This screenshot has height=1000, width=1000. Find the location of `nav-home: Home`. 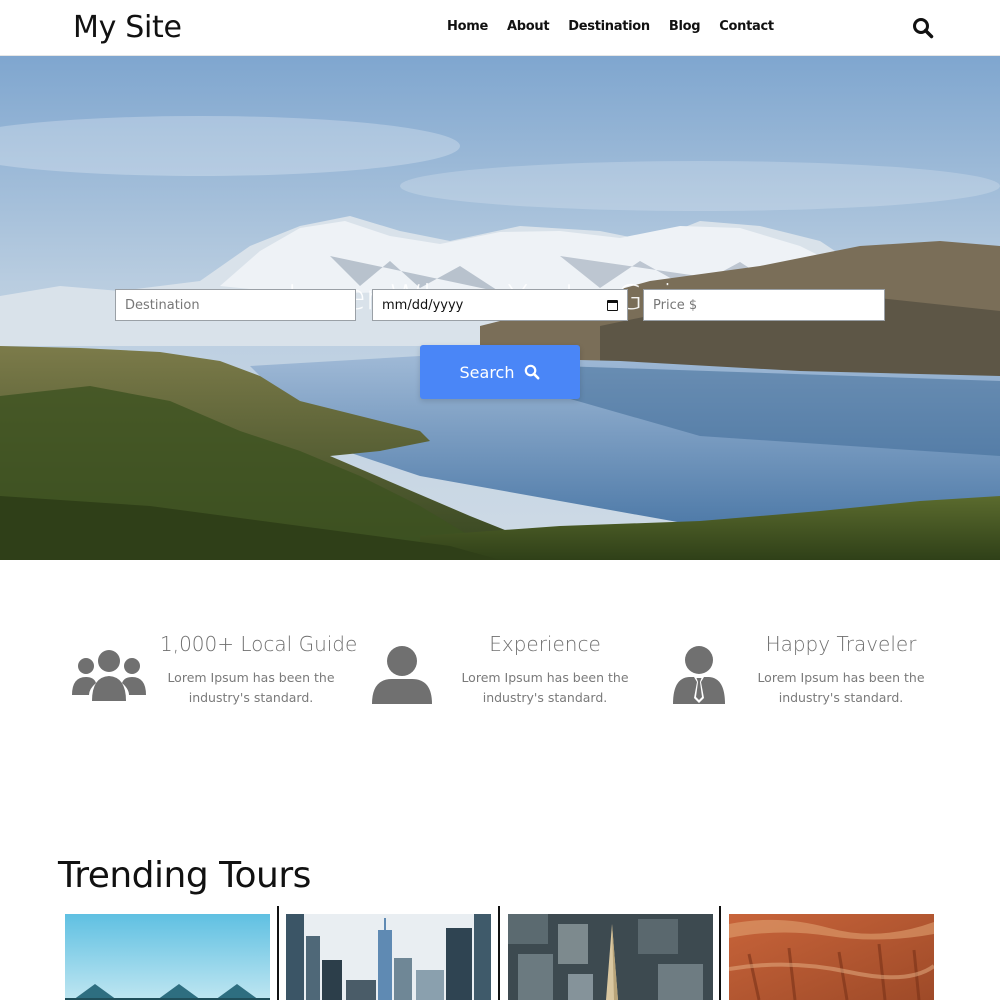

nav-home: Home is located at coordinates (467, 26).